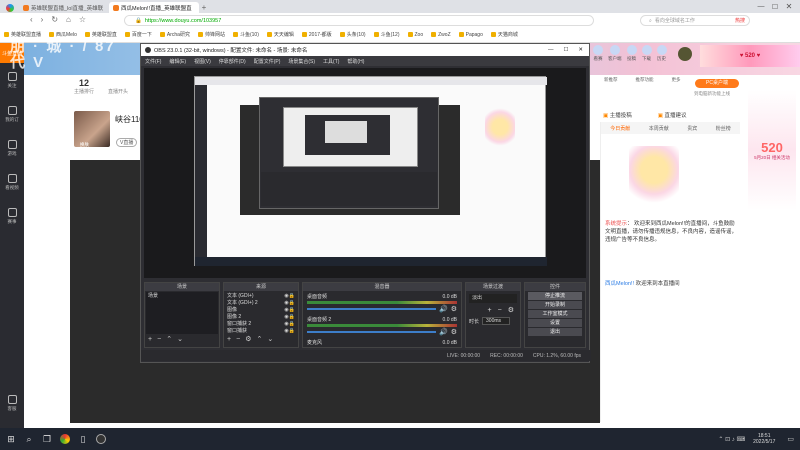 This screenshot has height=450, width=800. Describe the element at coordinates (261, 296) in the screenshot. I see `source-item: 文本 (GDI+) ◉🔒` at that location.